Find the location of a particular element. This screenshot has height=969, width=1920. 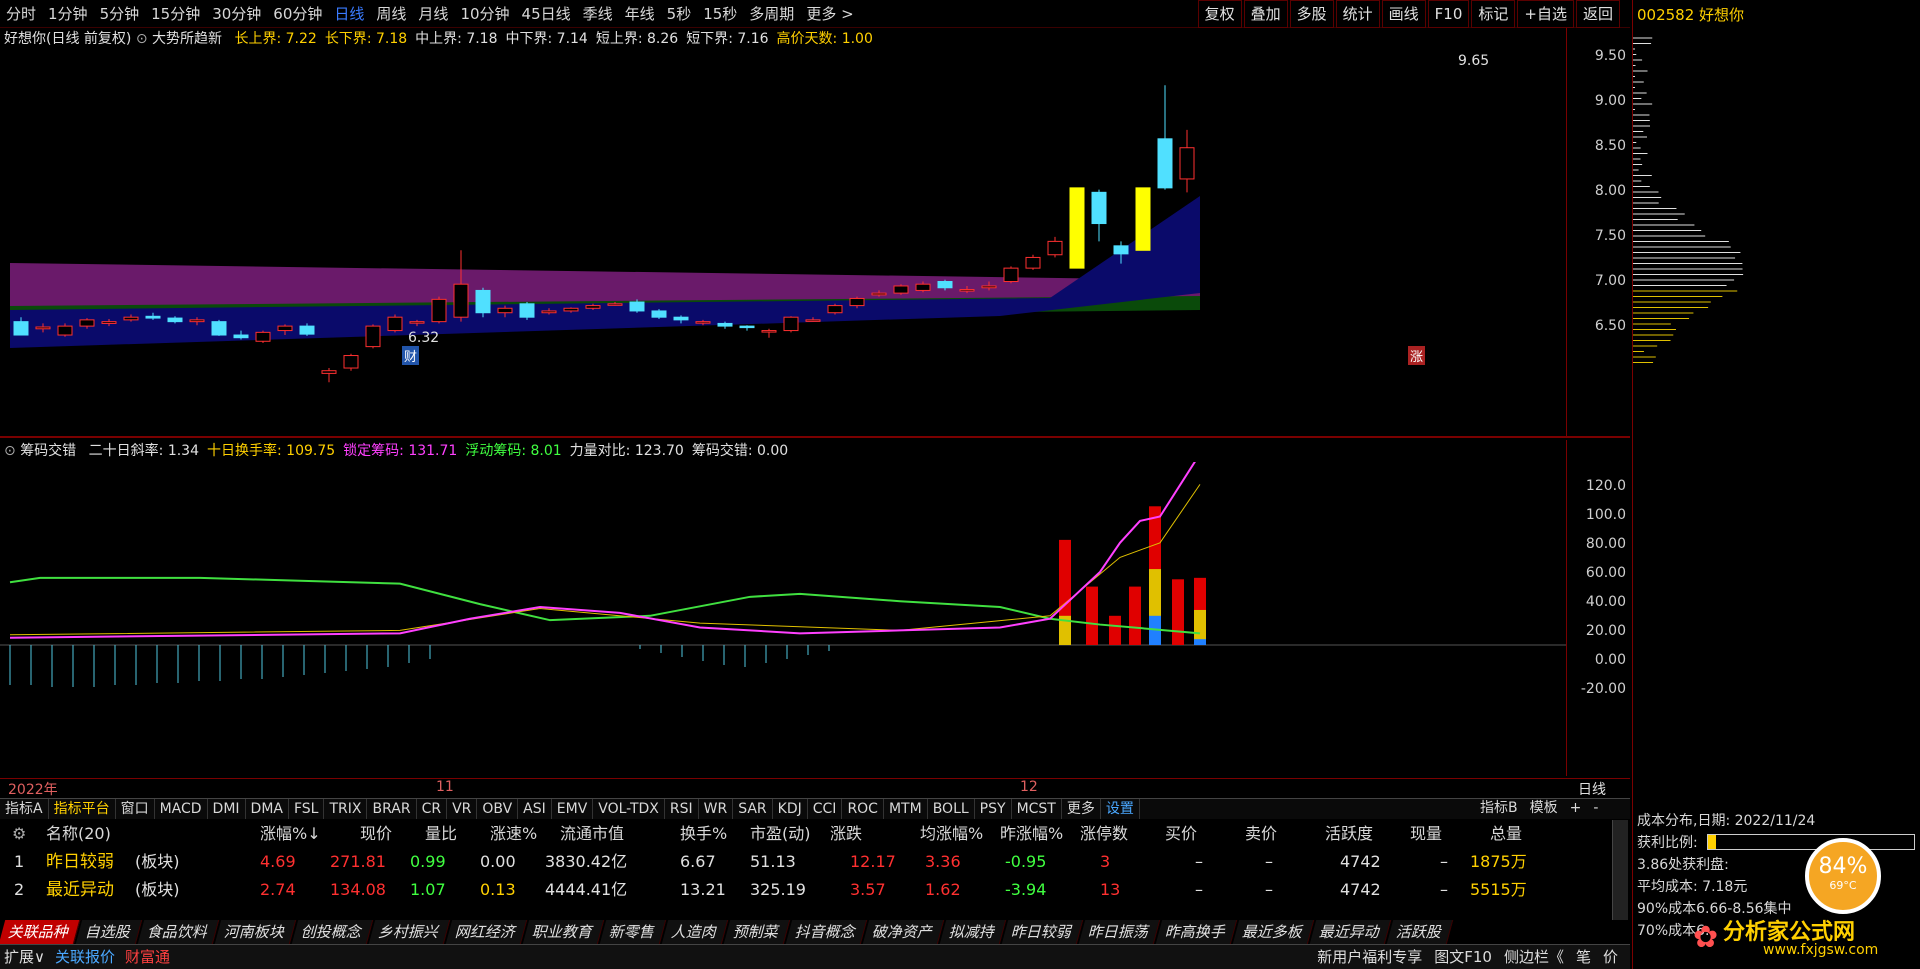

status-item: 笔 is located at coordinates (1583, 957).